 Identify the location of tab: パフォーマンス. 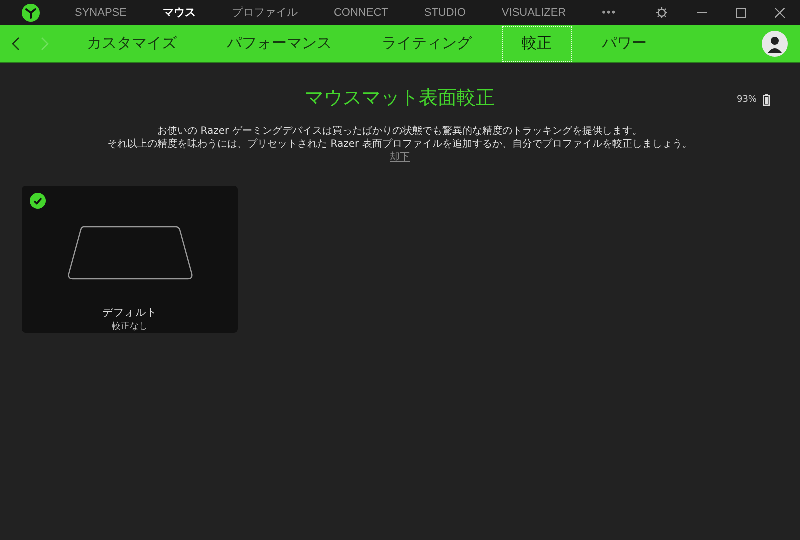
(279, 44).